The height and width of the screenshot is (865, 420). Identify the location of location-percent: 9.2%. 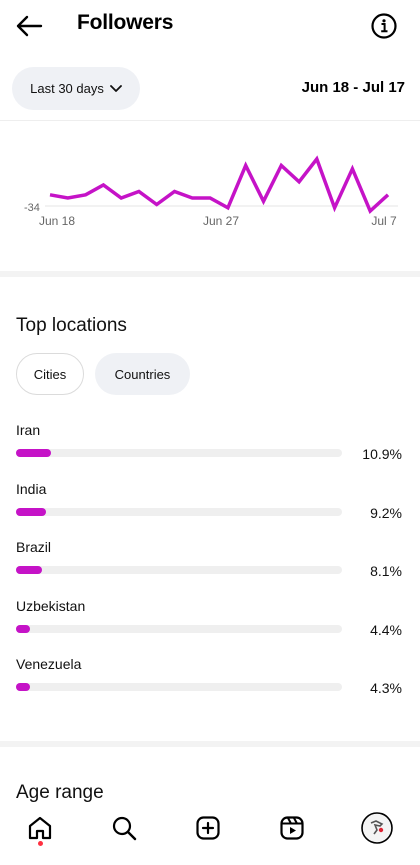
(386, 512).